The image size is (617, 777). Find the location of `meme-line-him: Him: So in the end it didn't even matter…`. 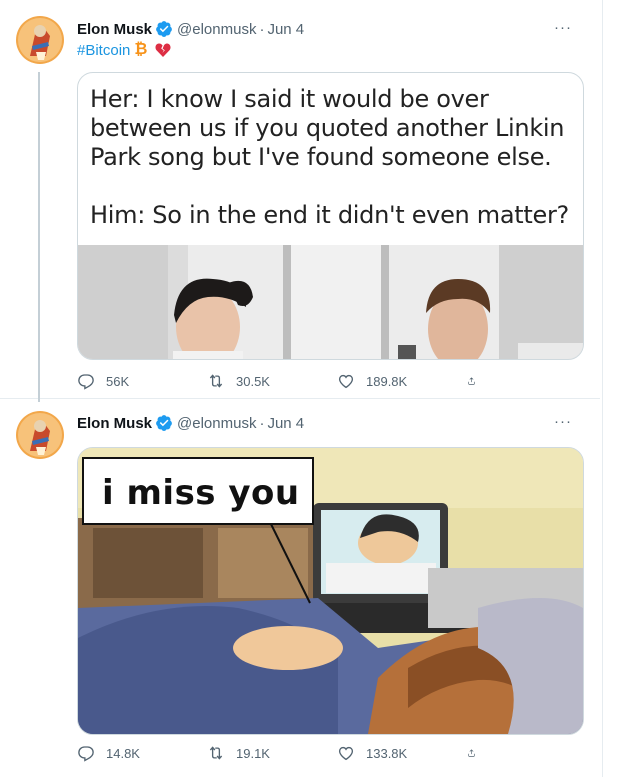

meme-line-him: Him: So in the end it didn't even matter… is located at coordinates (329, 215).